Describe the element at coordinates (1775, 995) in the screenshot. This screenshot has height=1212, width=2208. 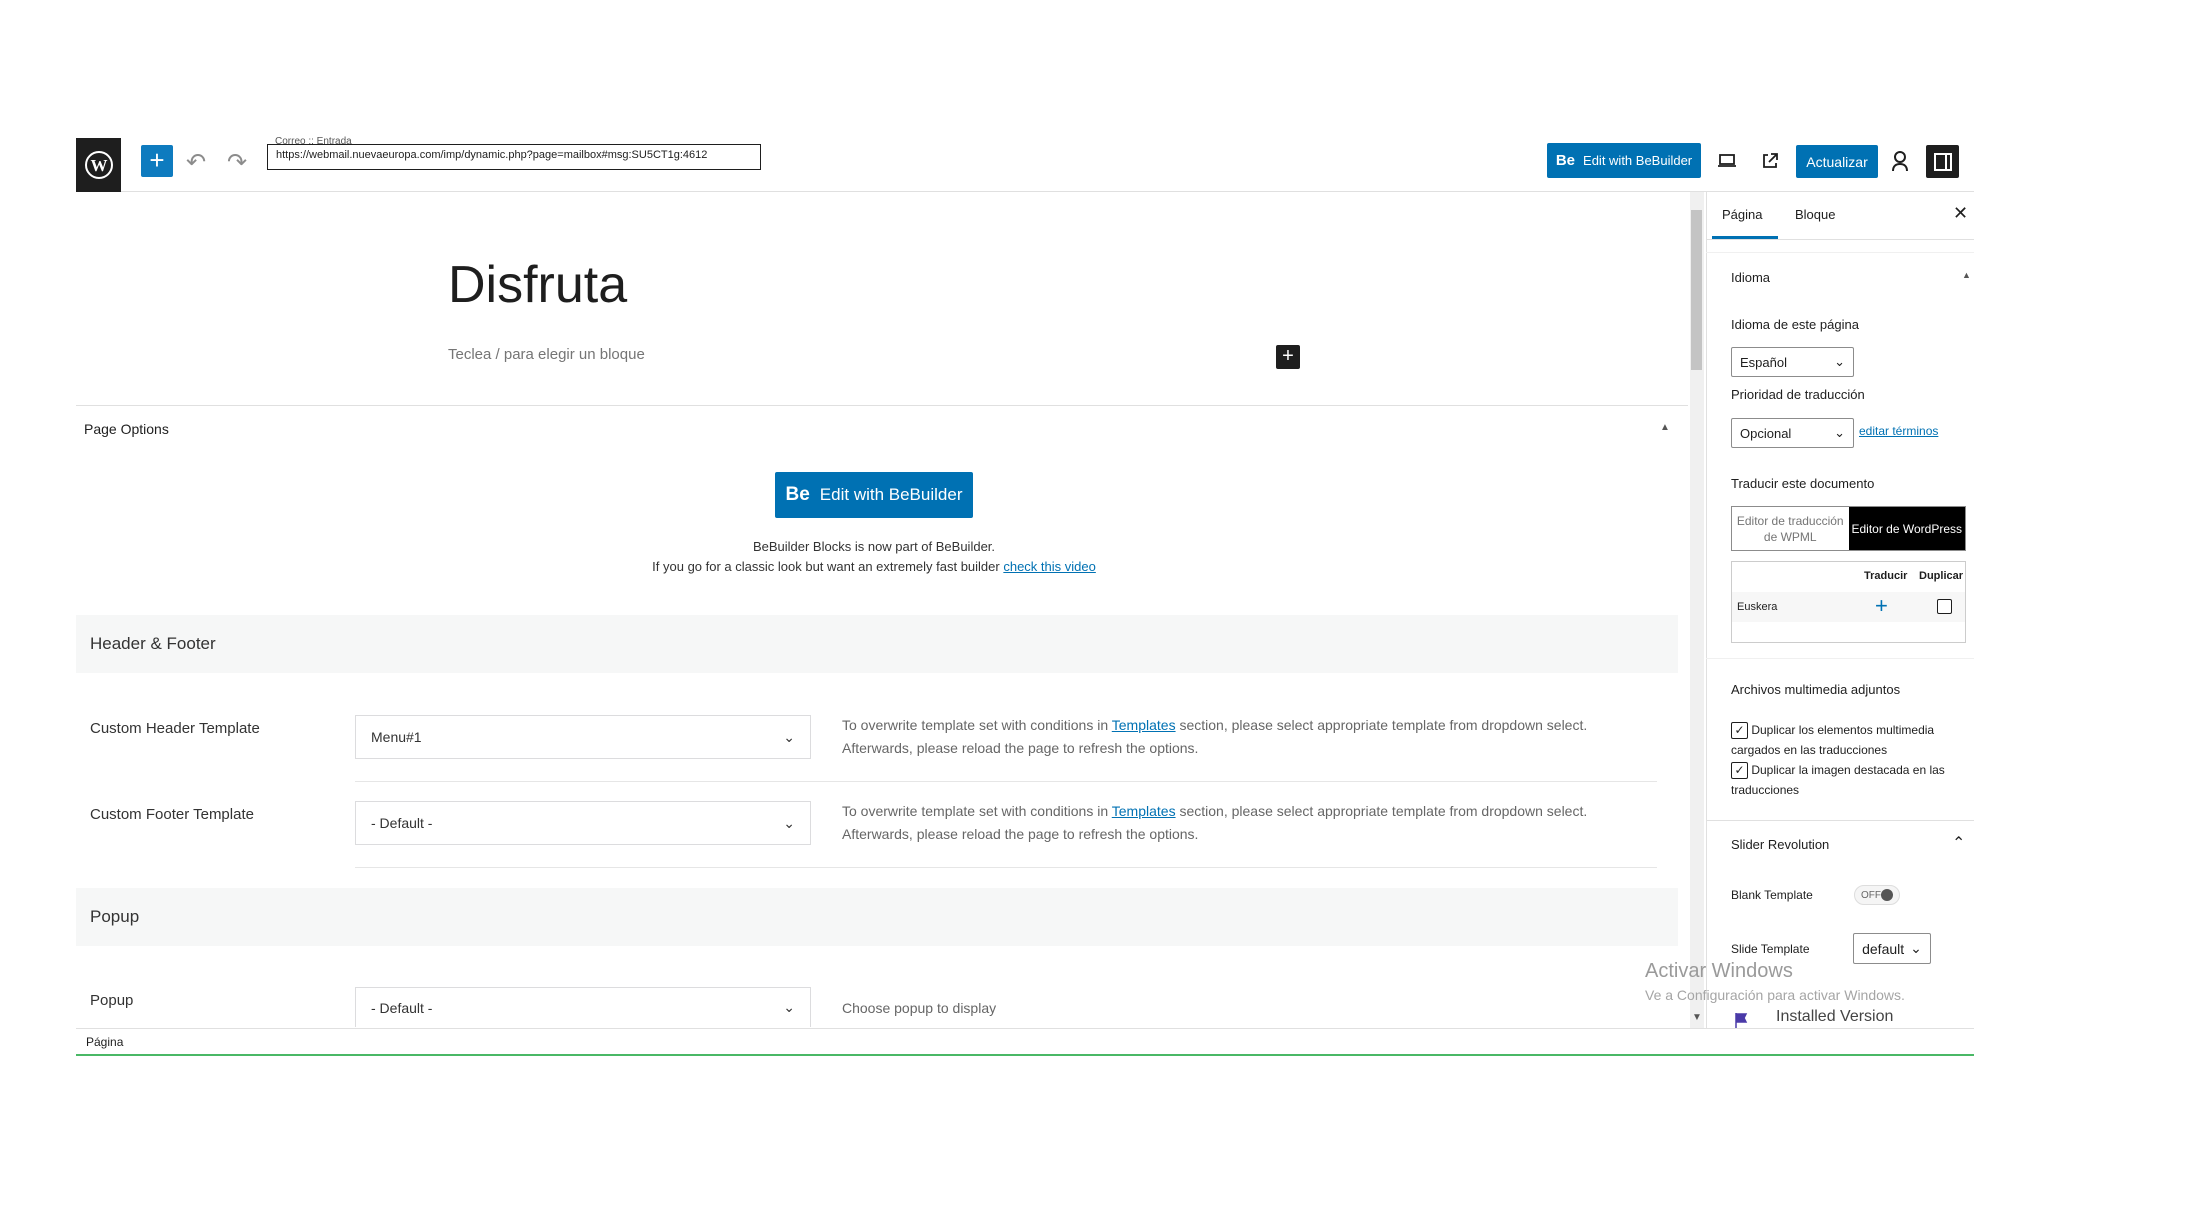
I see `windows-activation-hint: Ve a Configuración para activar Windows.` at that location.